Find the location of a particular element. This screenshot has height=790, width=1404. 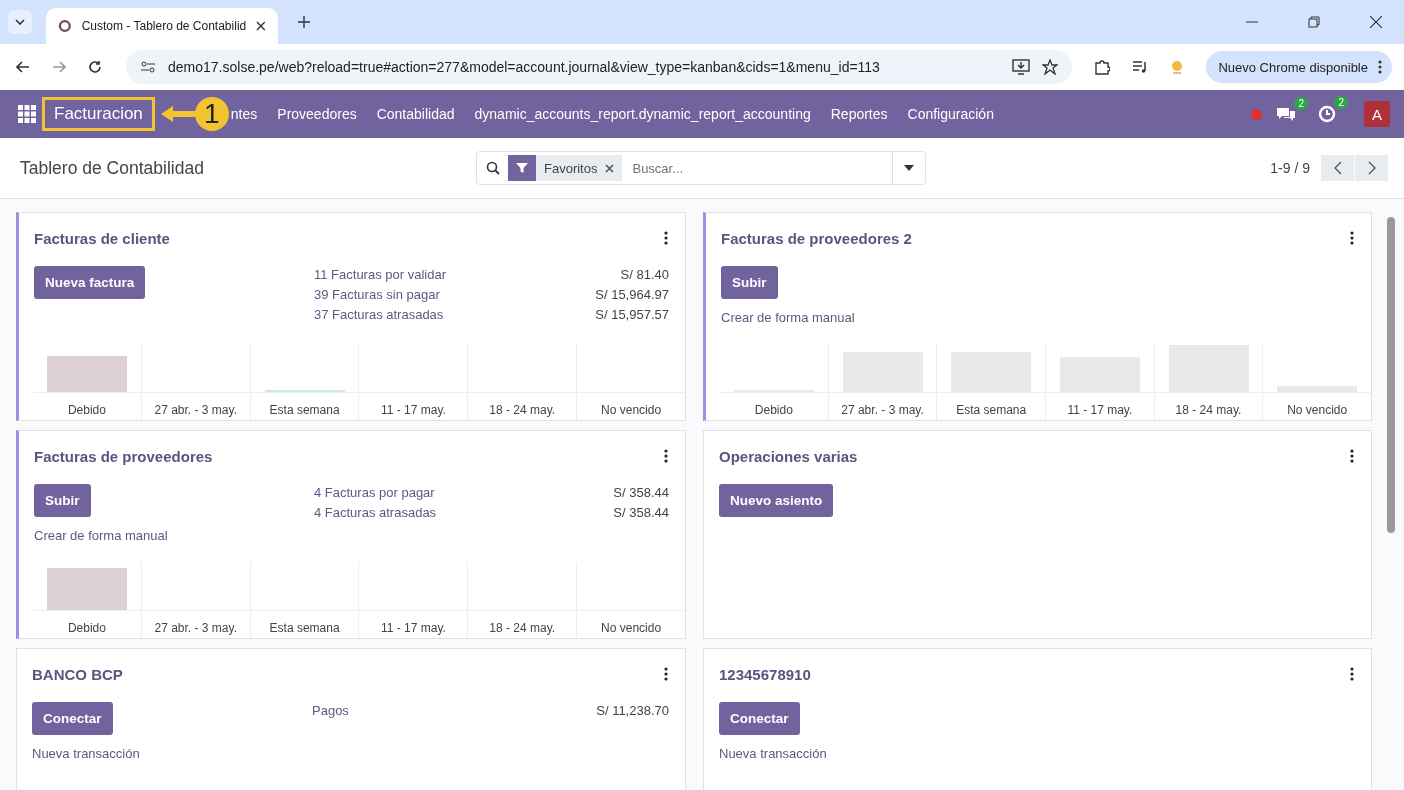

card-title: Facturas de proveedores is located at coordinates (123, 456).